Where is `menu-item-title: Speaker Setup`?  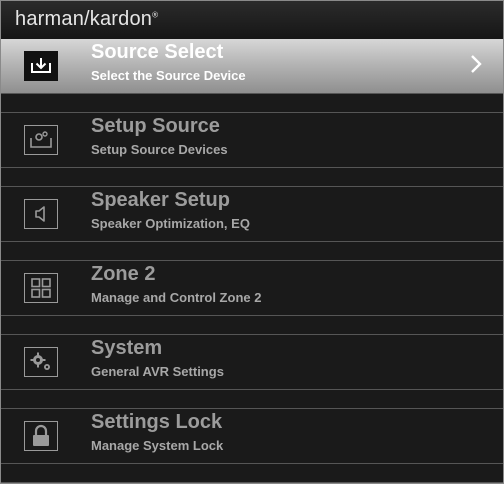
menu-item-title: Speaker Setup is located at coordinates (160, 200).